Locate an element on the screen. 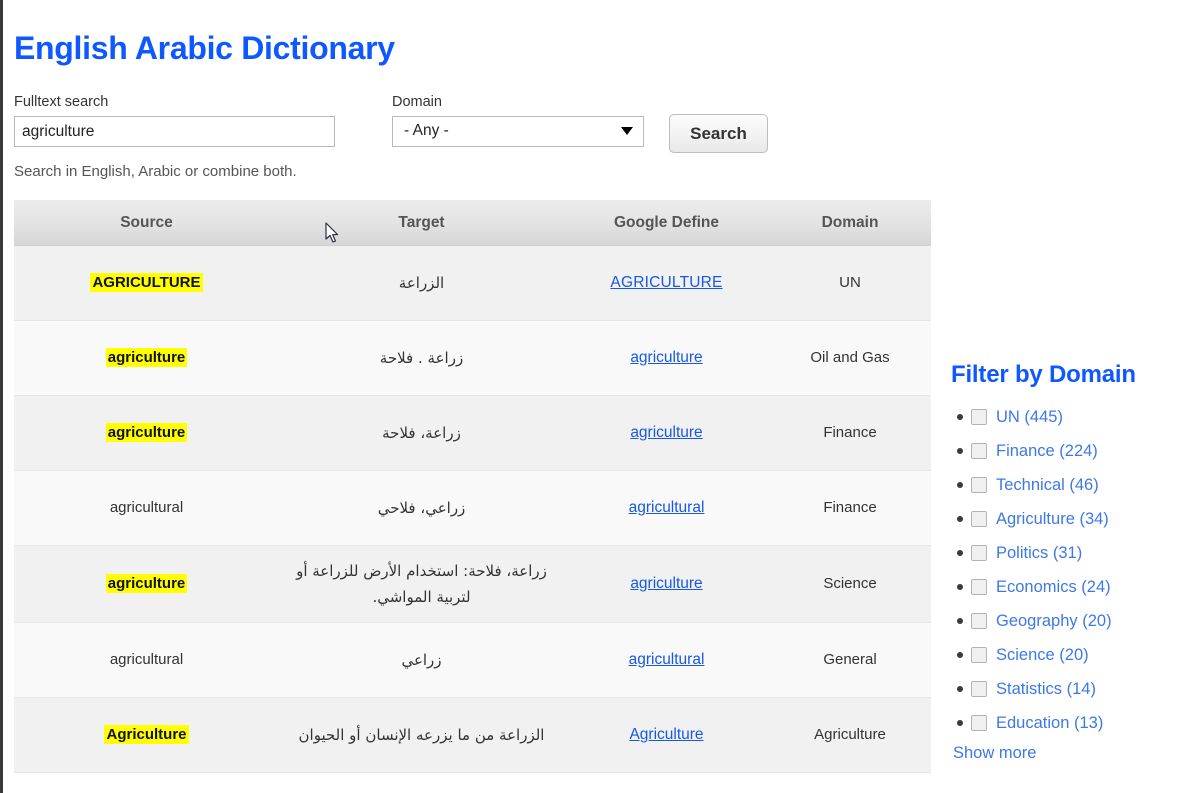 Image resolution: width=1179 pixels, height=793 pixels. table-header-row: Source Target Google Define Domain is located at coordinates (472, 223).